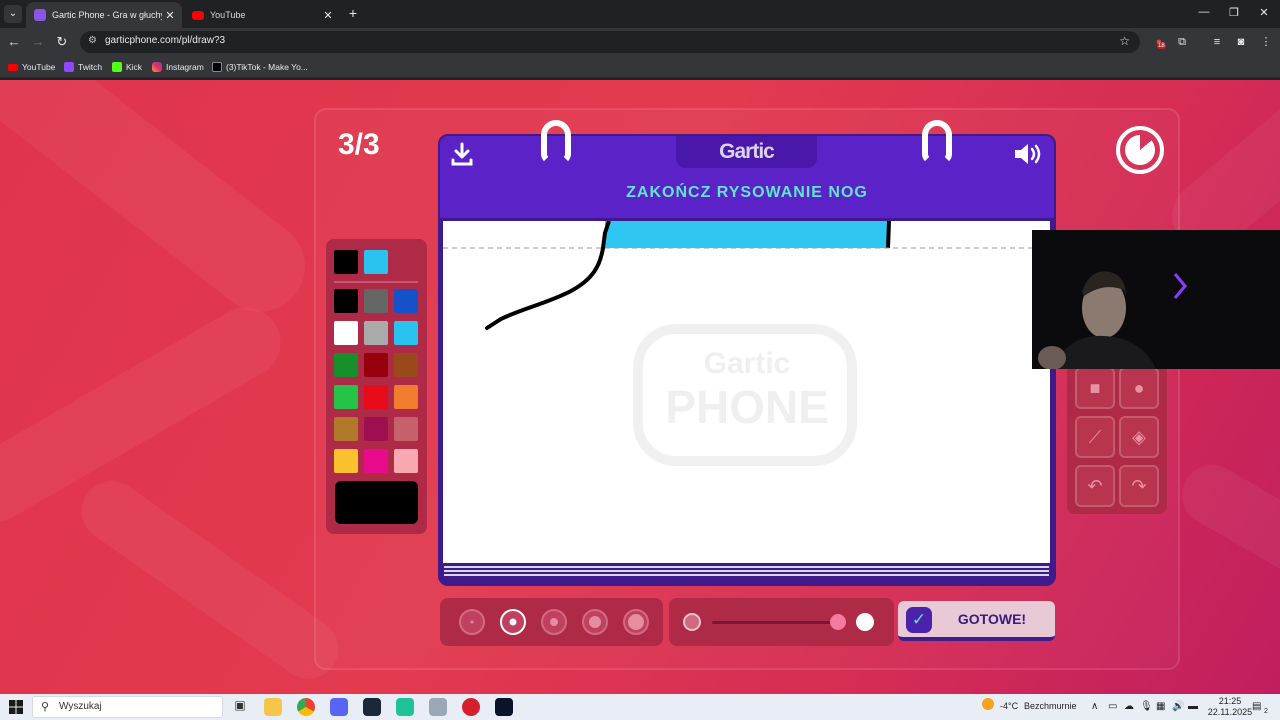  Describe the element at coordinates (262, 15) in the screenshot. I see `tab-youtube: YouTube ✕` at that location.